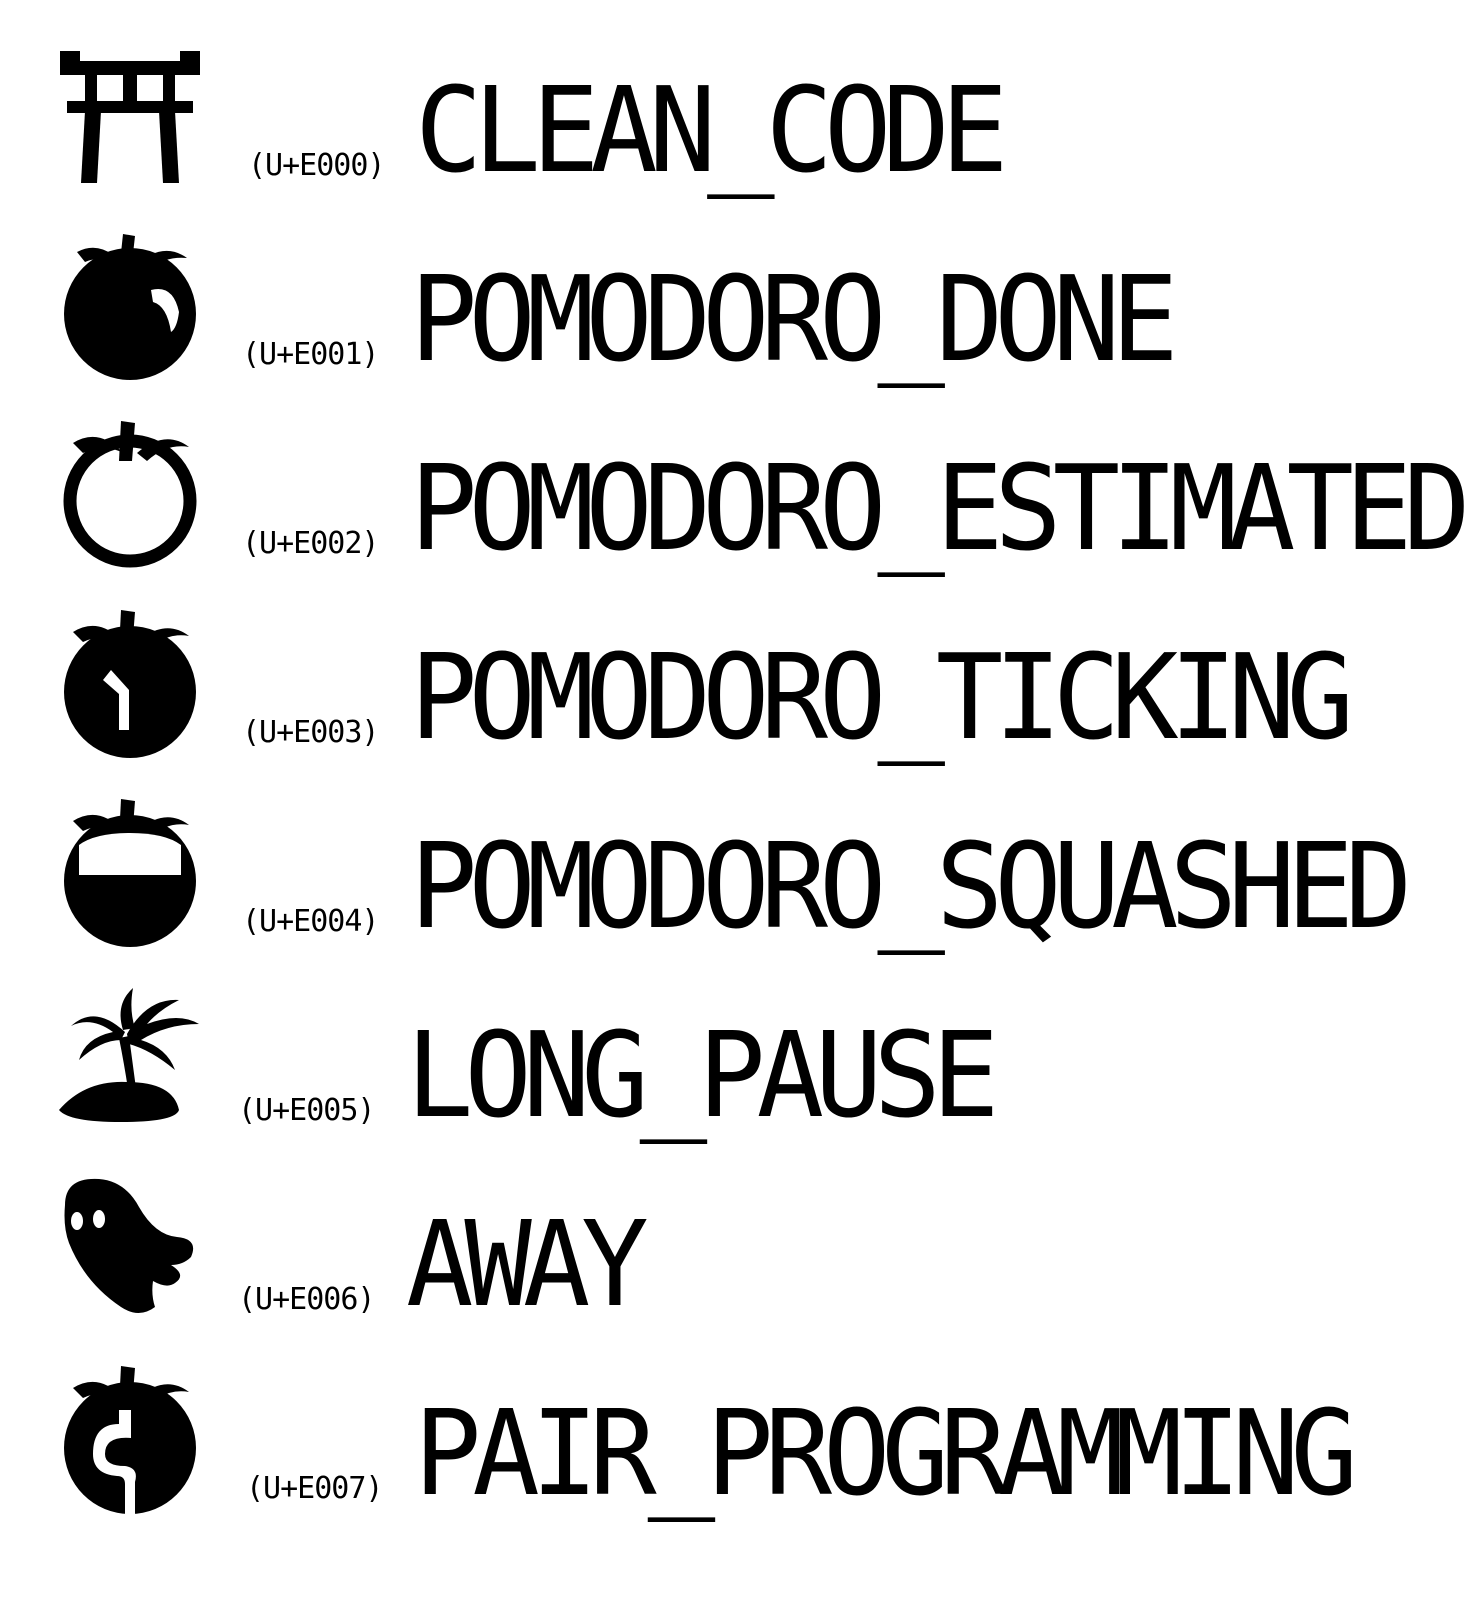 The image size is (1480, 1598). I want to click on tomato-pair-icon, so click(130, 1441).